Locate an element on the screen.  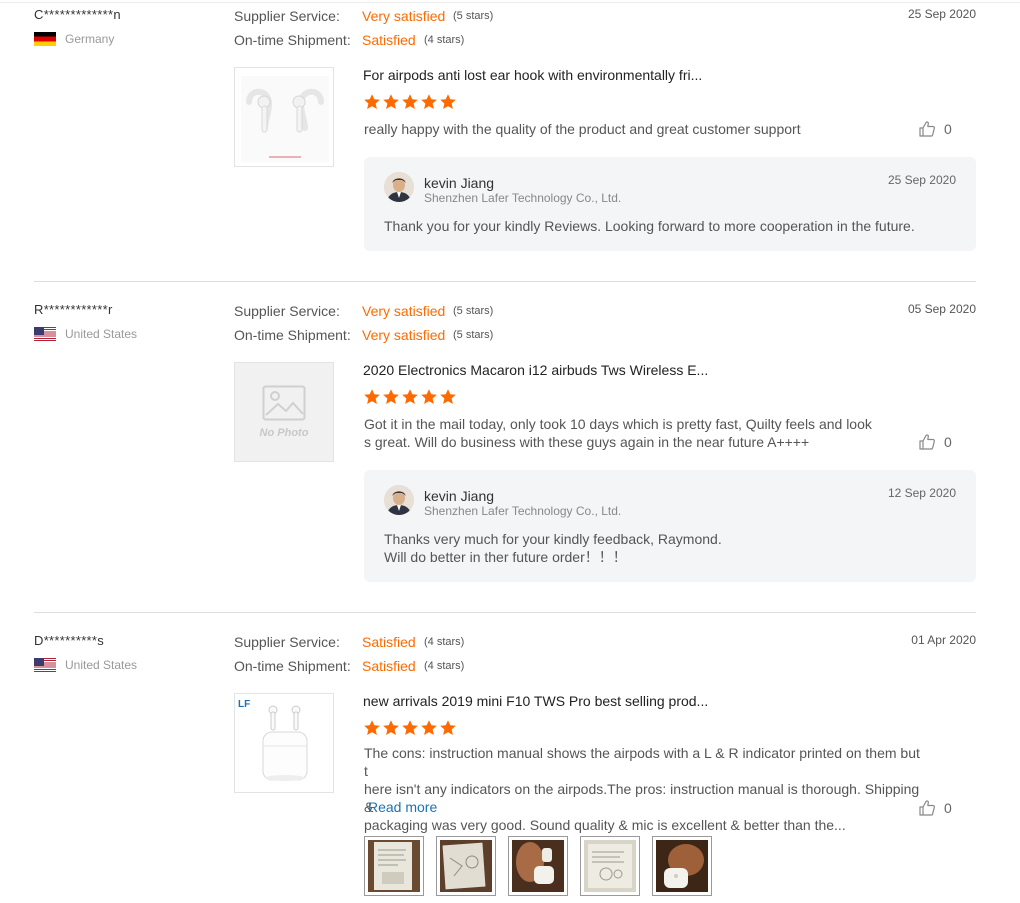
product-thumbnail: LF is located at coordinates (284, 743).